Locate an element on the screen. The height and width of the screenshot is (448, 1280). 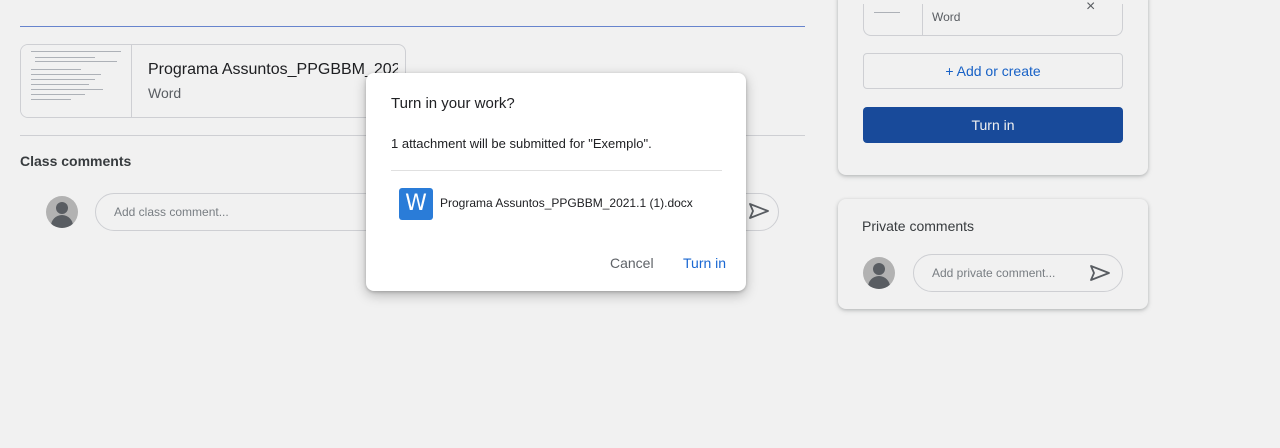
confirm-turn-in-button: Turn in is located at coordinates (704, 263).